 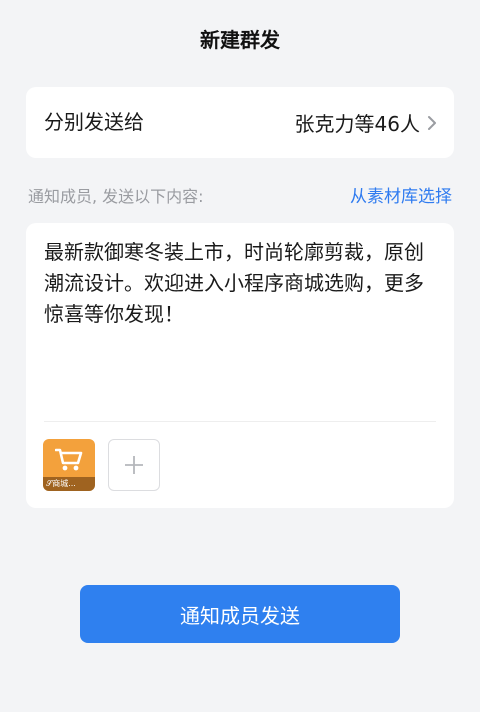 I want to click on add-attachment-button, so click(x=134, y=465).